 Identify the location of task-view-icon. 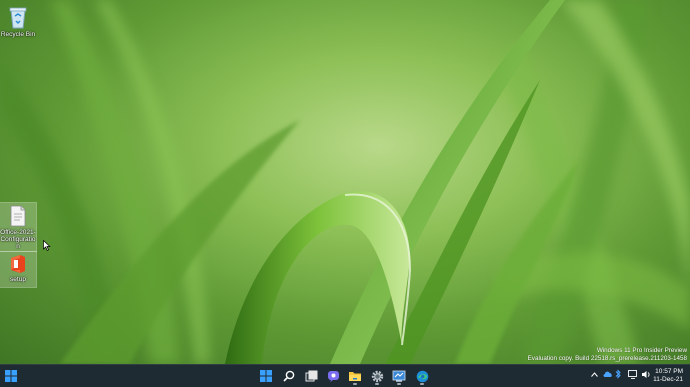
(311, 376).